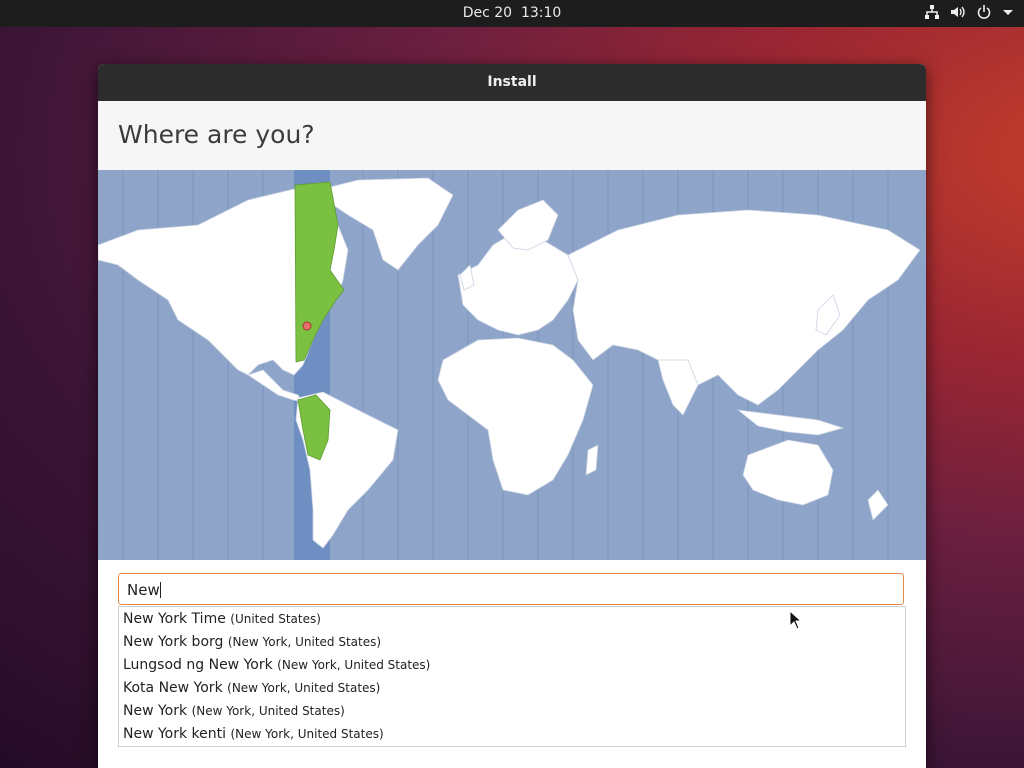  What do you see at coordinates (511, 589) in the screenshot?
I see `location-search-input: New` at bounding box center [511, 589].